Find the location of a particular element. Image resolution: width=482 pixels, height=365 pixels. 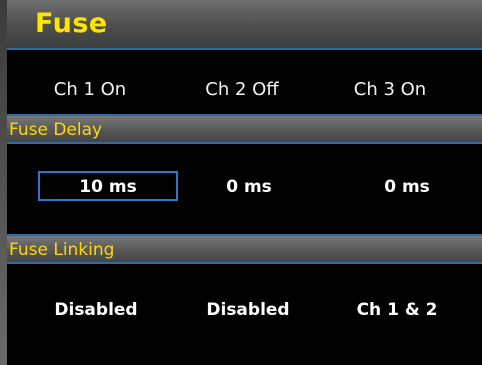

screen-left-edge is located at coordinates (3, 182).